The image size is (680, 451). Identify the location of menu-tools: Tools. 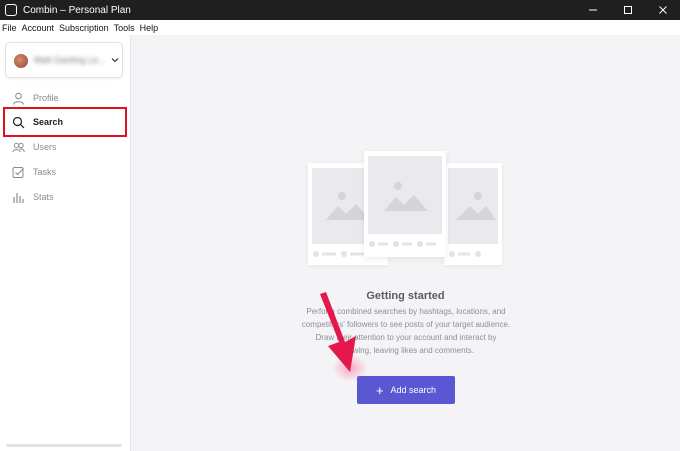
(124, 28).